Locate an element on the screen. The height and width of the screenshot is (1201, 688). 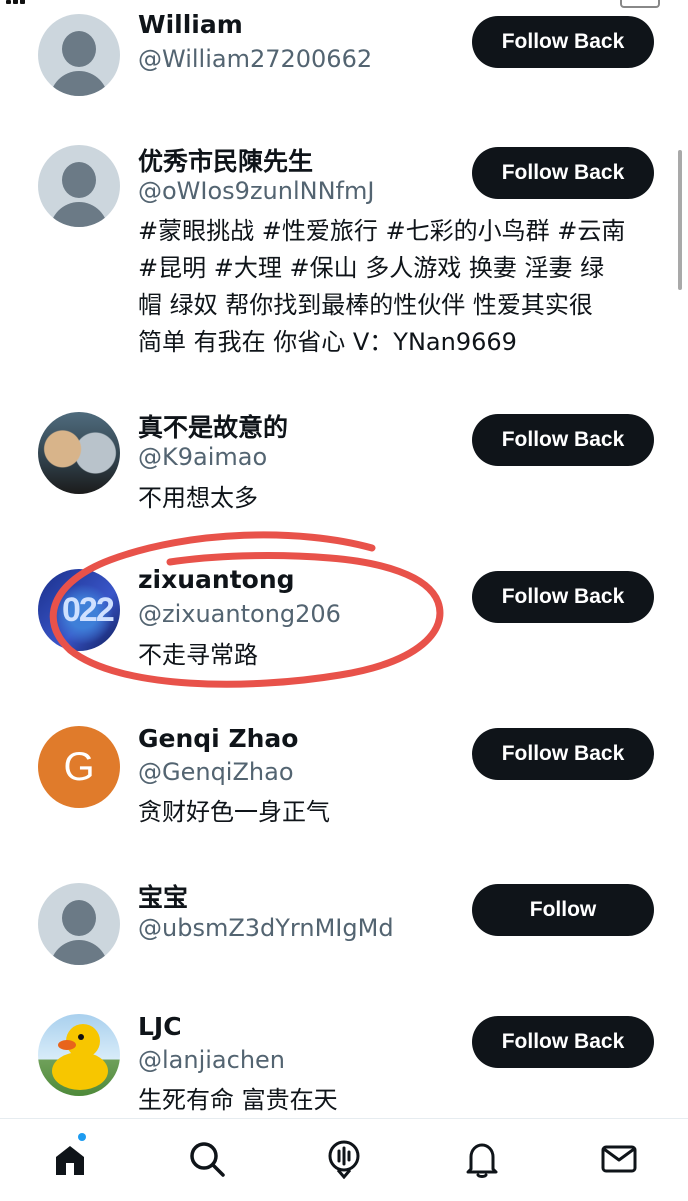
notifications-icon is located at coordinates (482, 1159).